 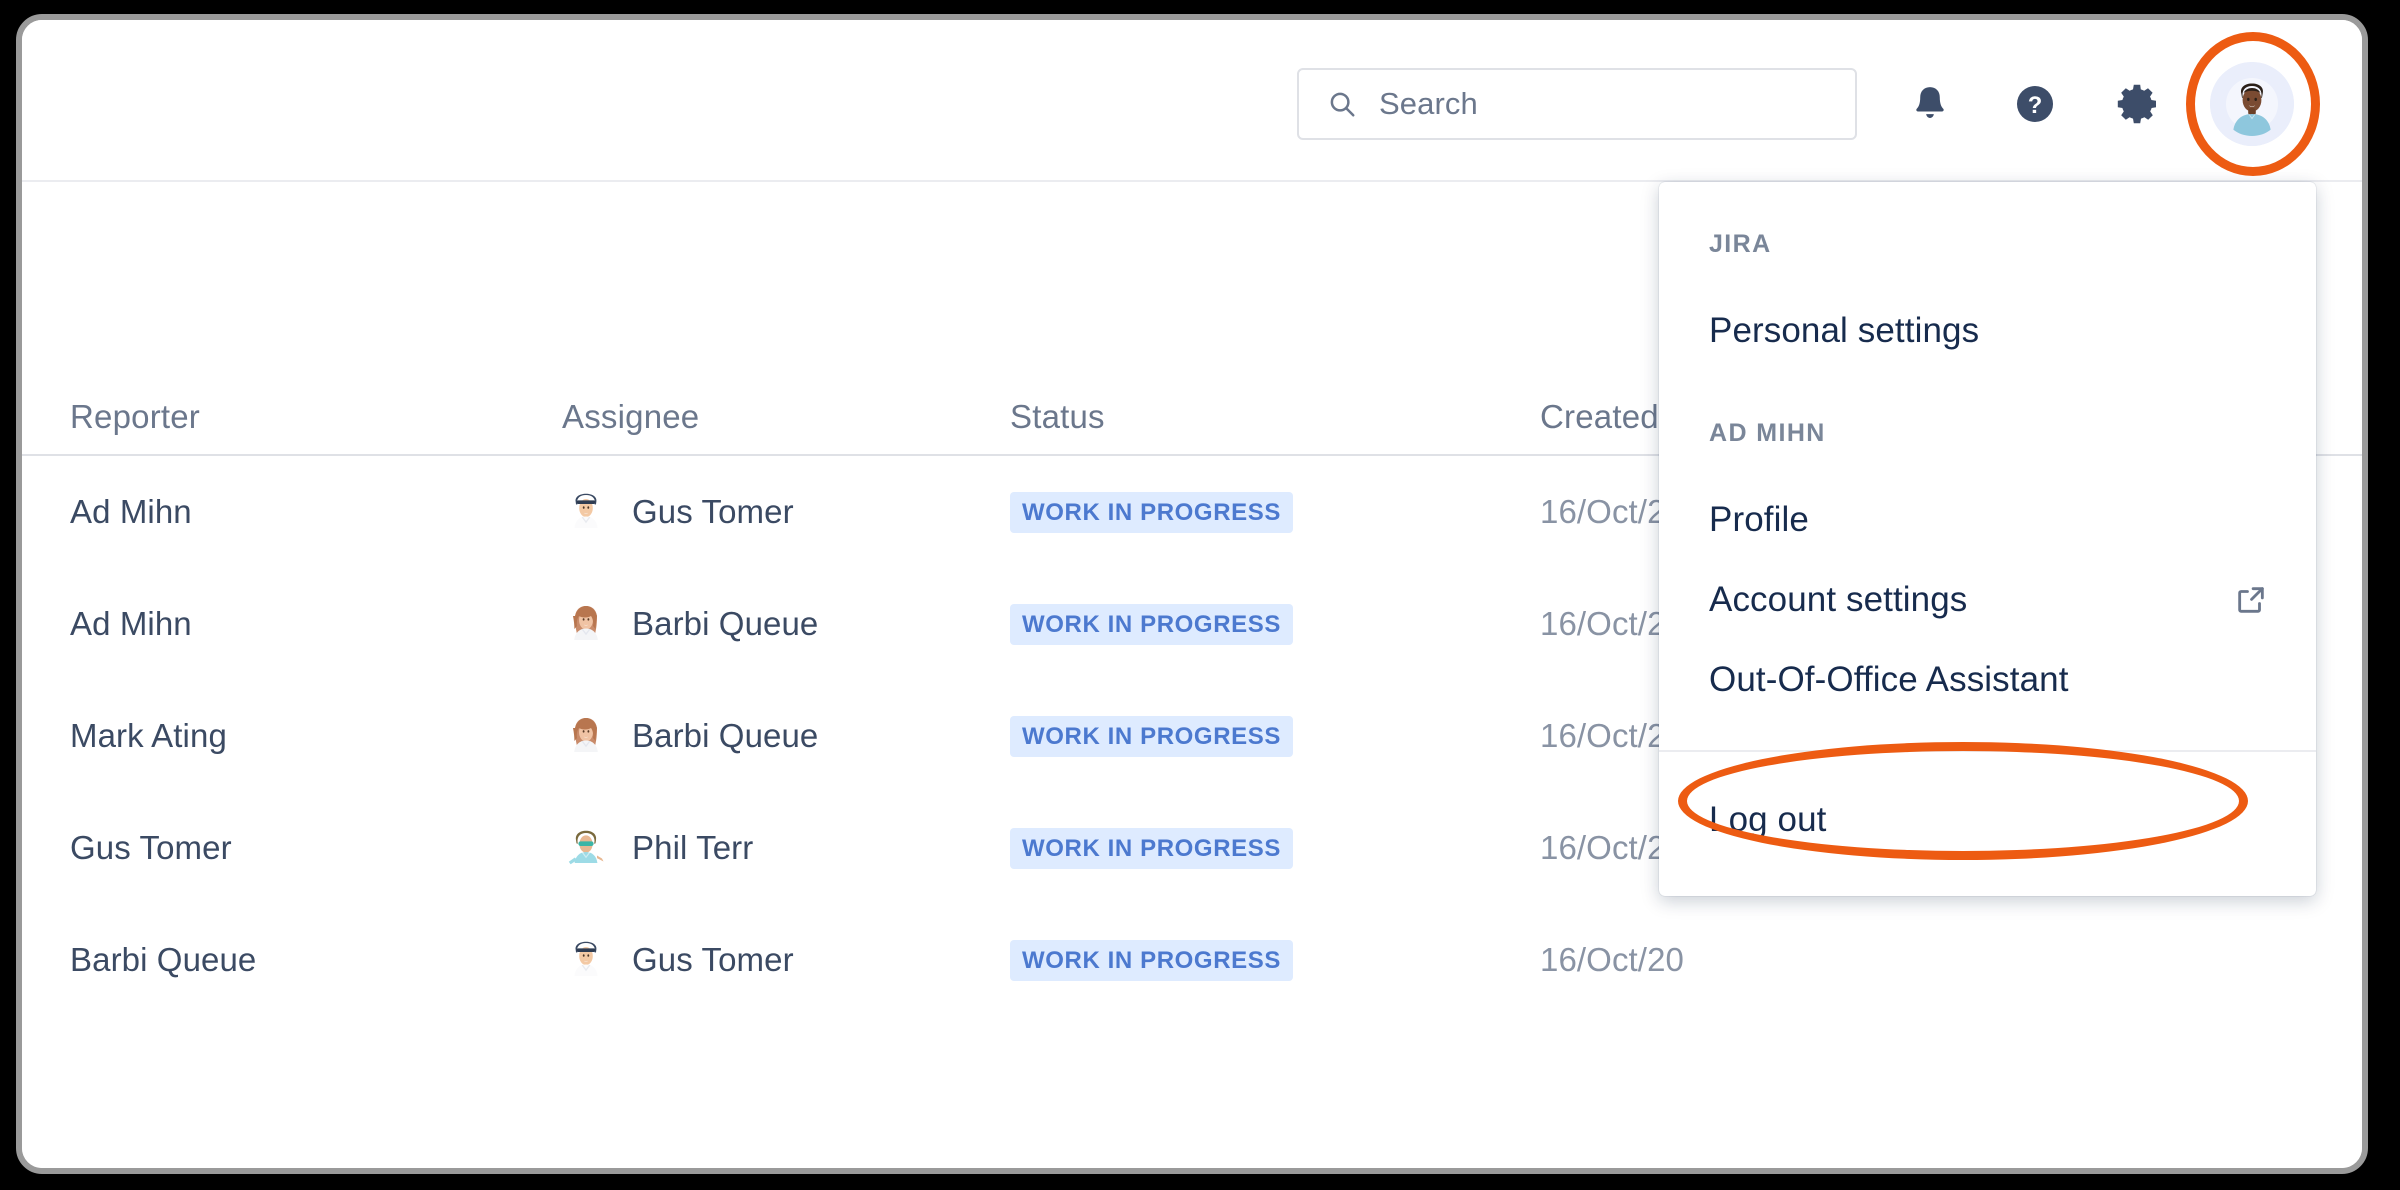 I want to click on avatar-phil-icon, so click(x=586, y=847).